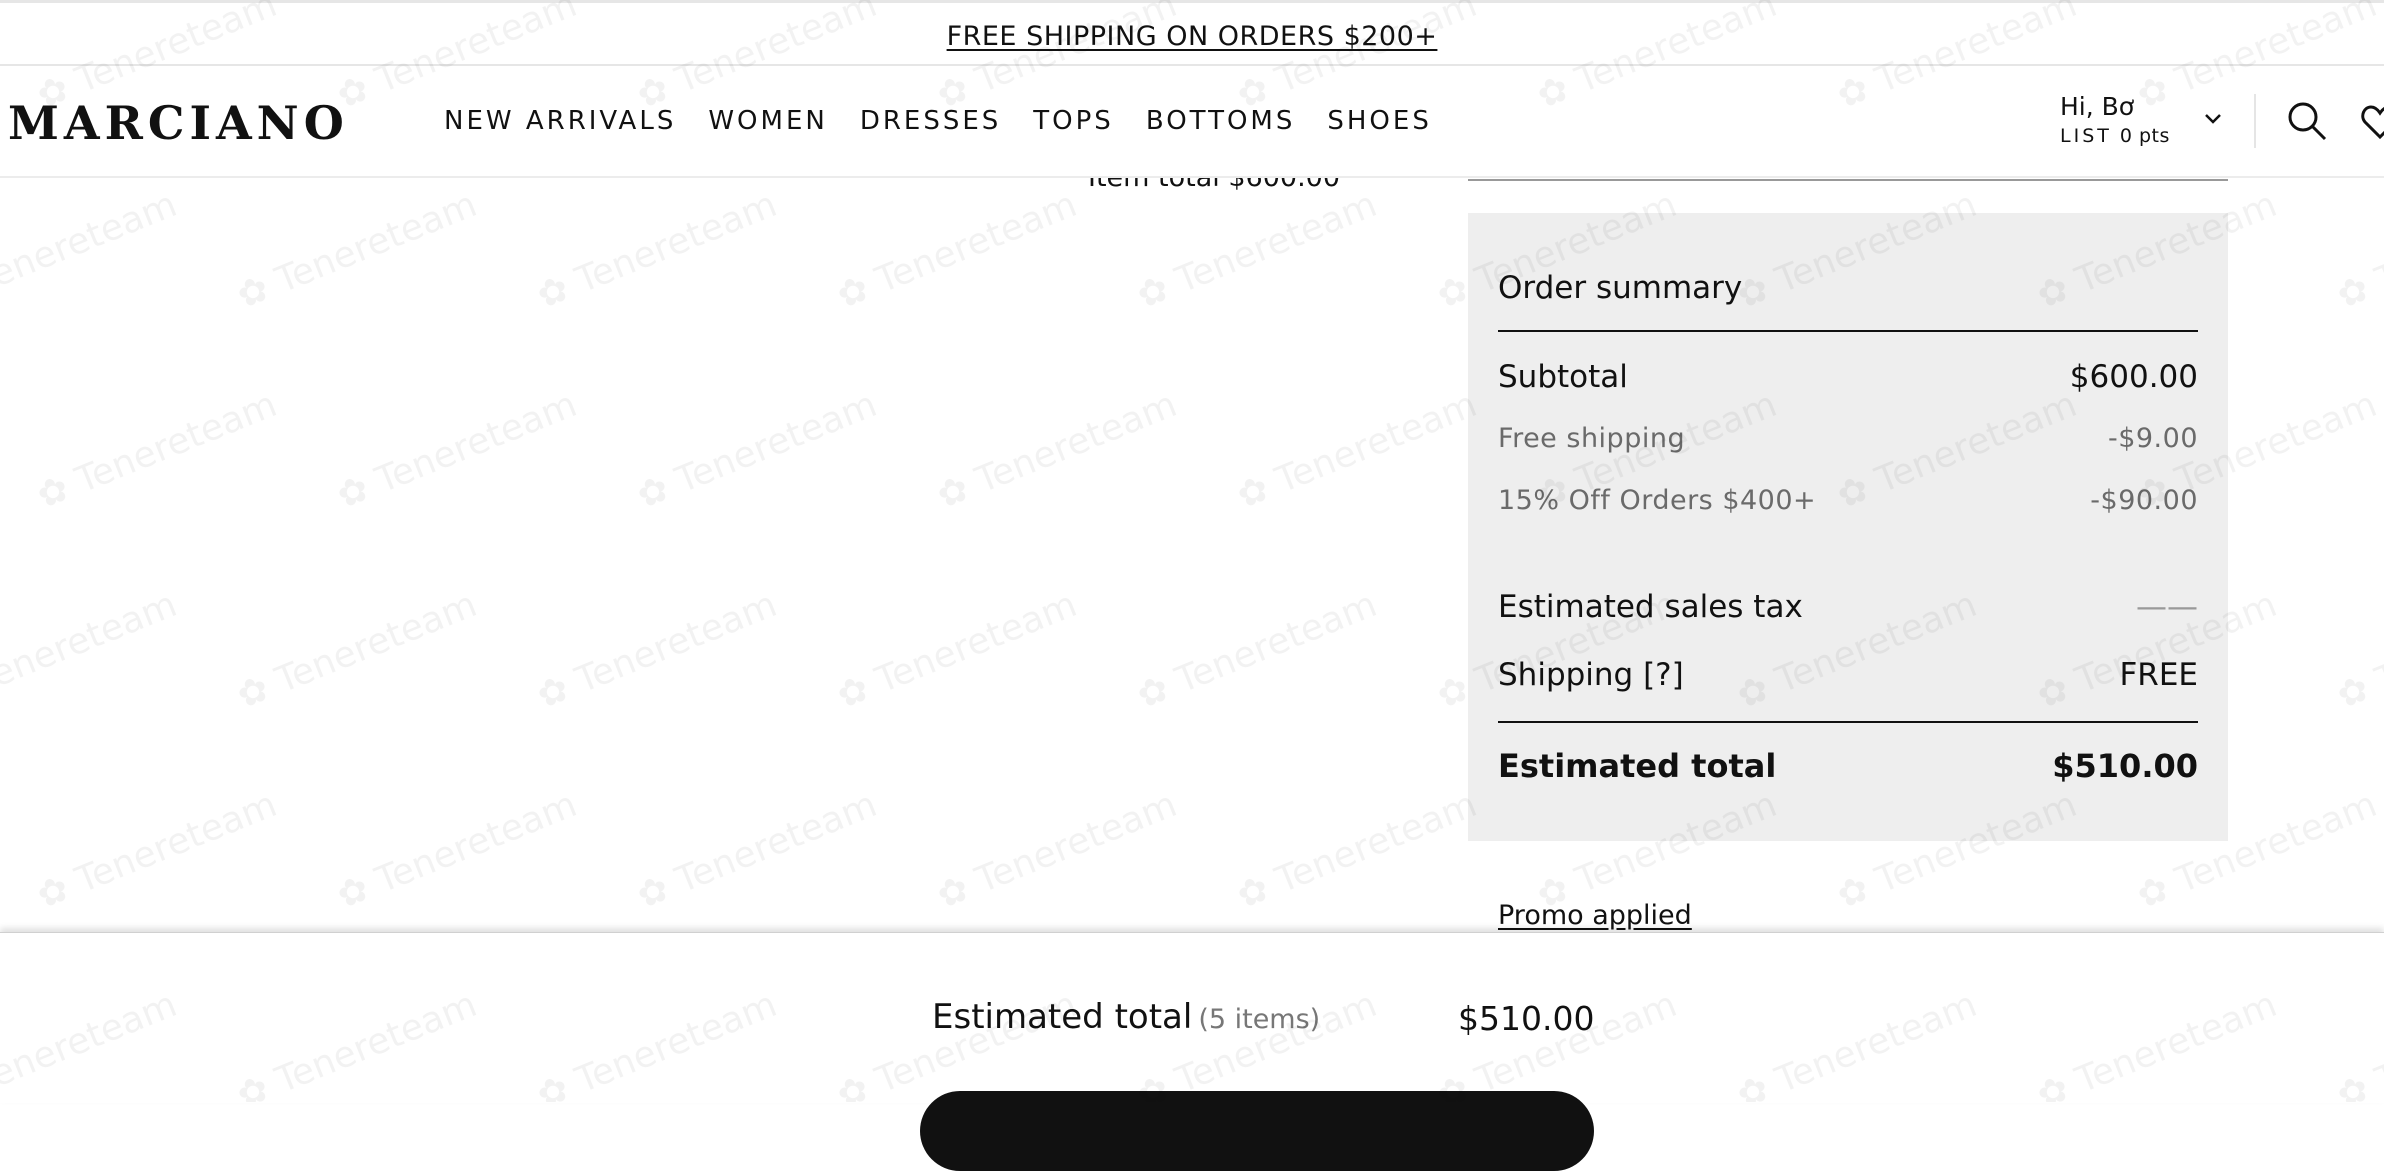  Describe the element at coordinates (1192, 36) in the screenshot. I see `free-shipping-link: FREE SHIPPING ON ORDERS $200+` at that location.